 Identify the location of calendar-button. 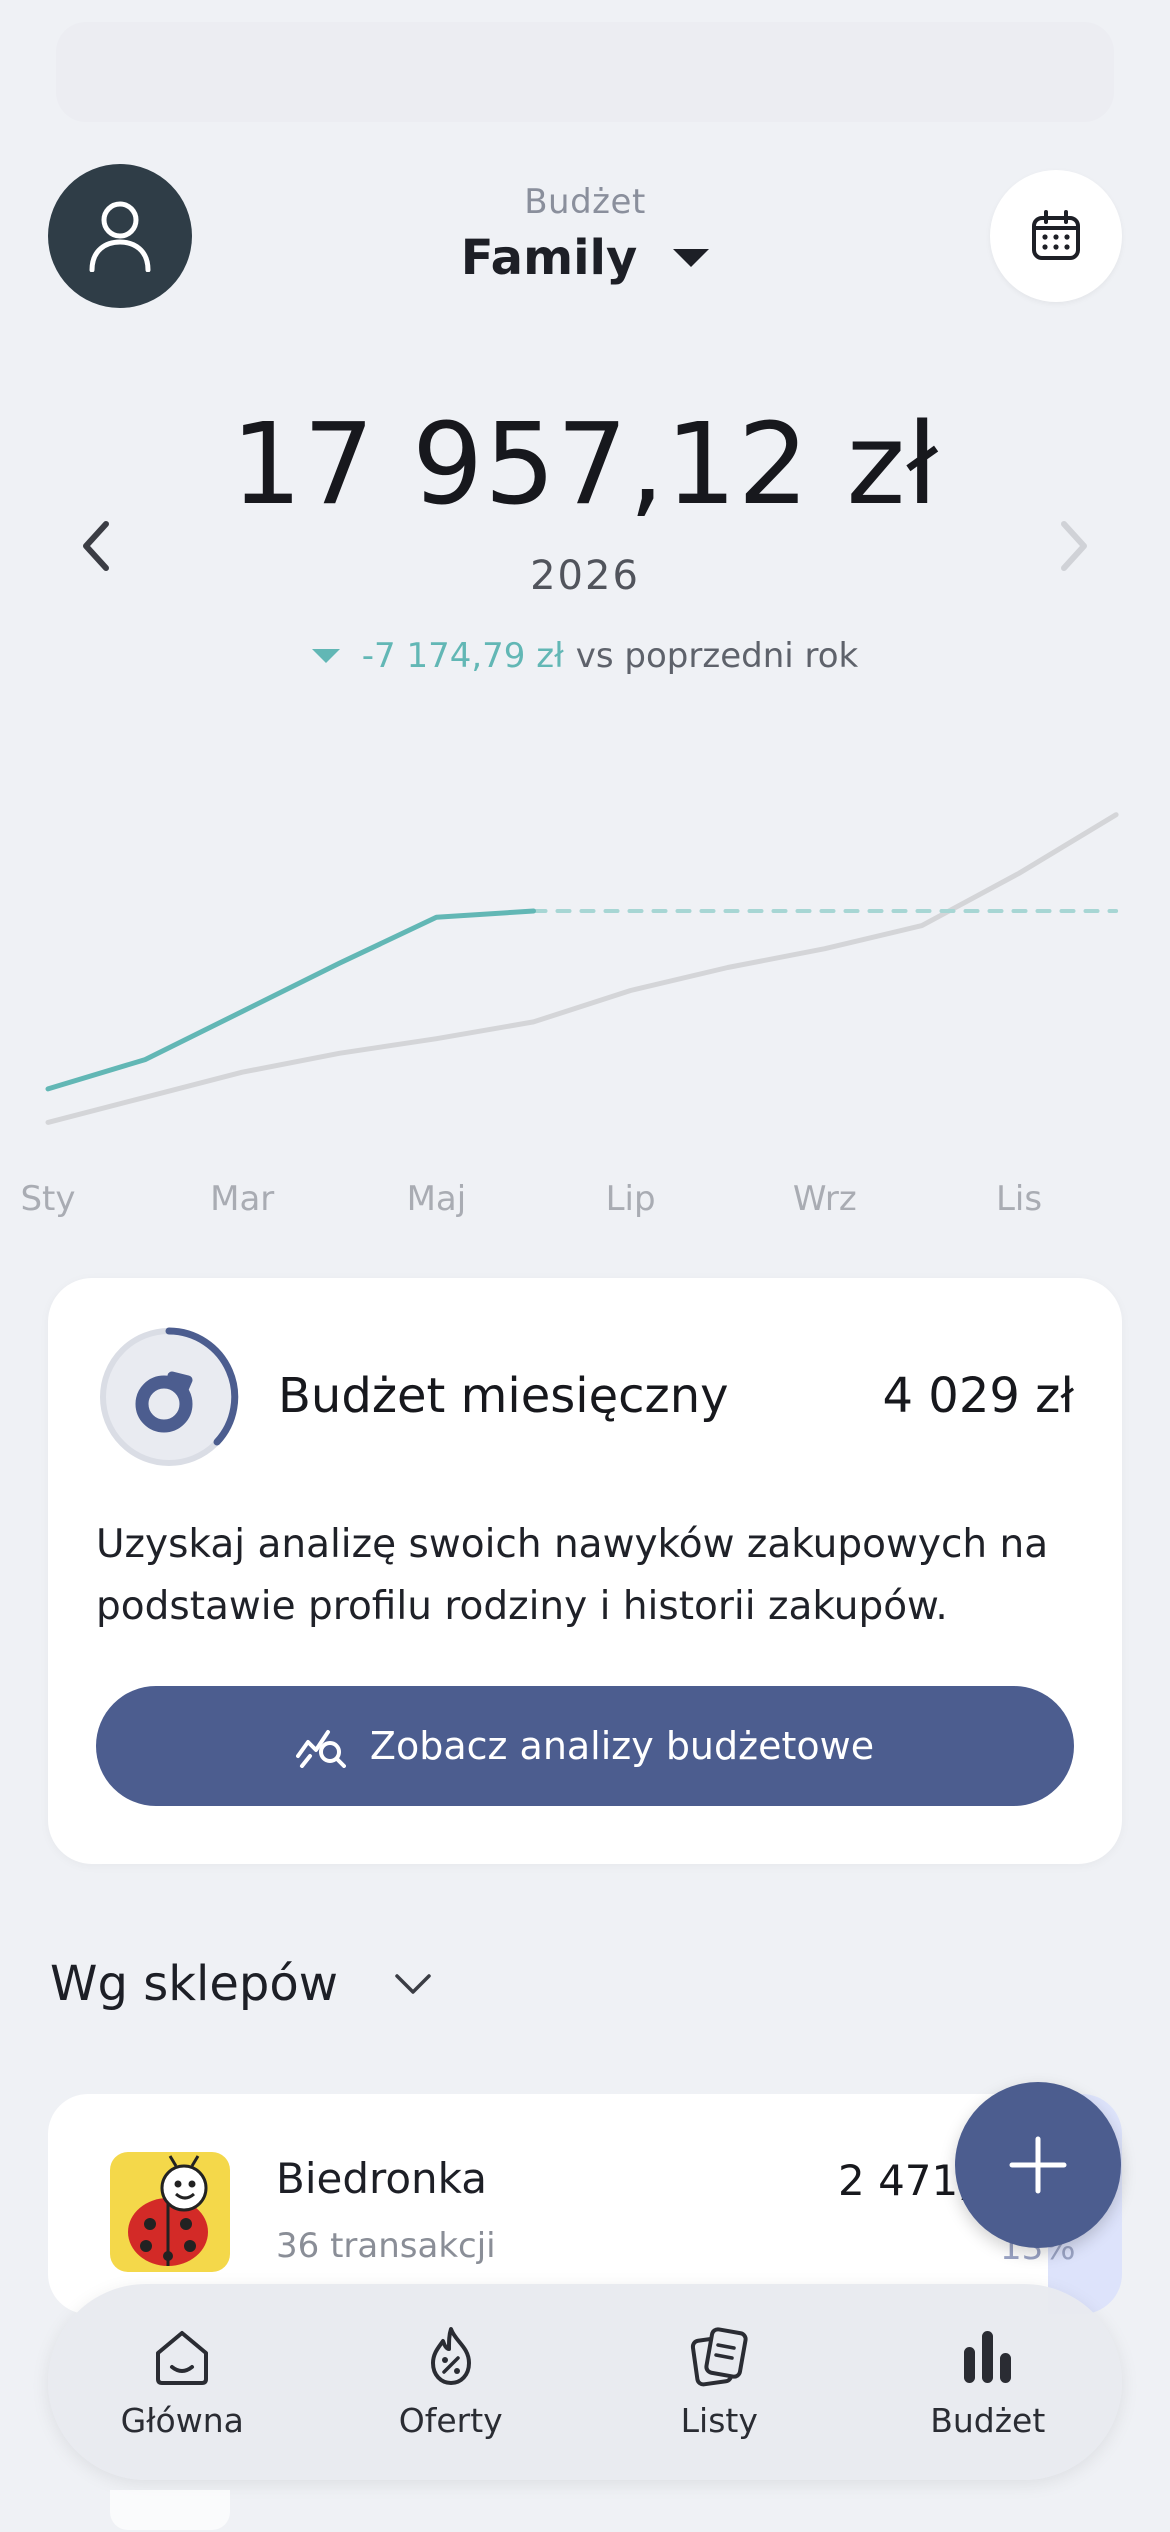
(1056, 236).